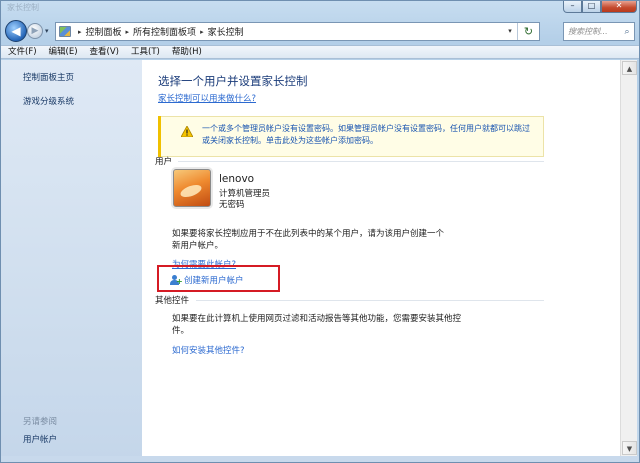 Image resolution: width=640 pixels, height=463 pixels. Describe the element at coordinates (308, 240) in the screenshot. I see `new-account-info-text: 如果要将家长控制应用于不在此列表中的某个用户，请为该用户创建一个新用户帐户。` at that location.